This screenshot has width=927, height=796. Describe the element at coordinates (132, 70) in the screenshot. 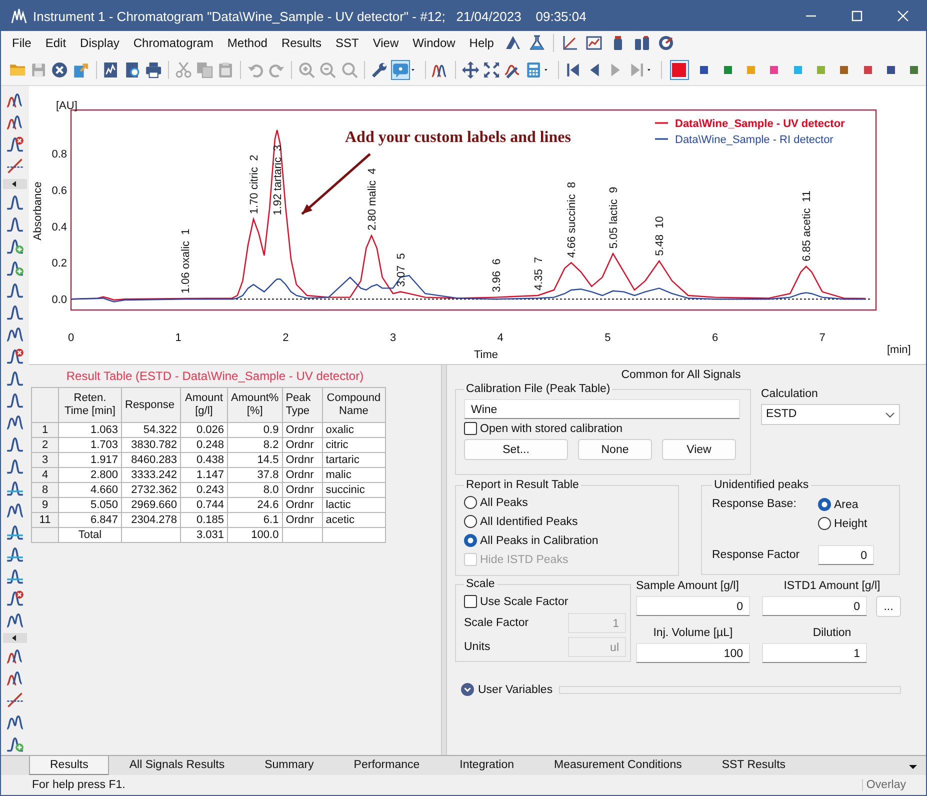

I see `print-preview-icon` at that location.